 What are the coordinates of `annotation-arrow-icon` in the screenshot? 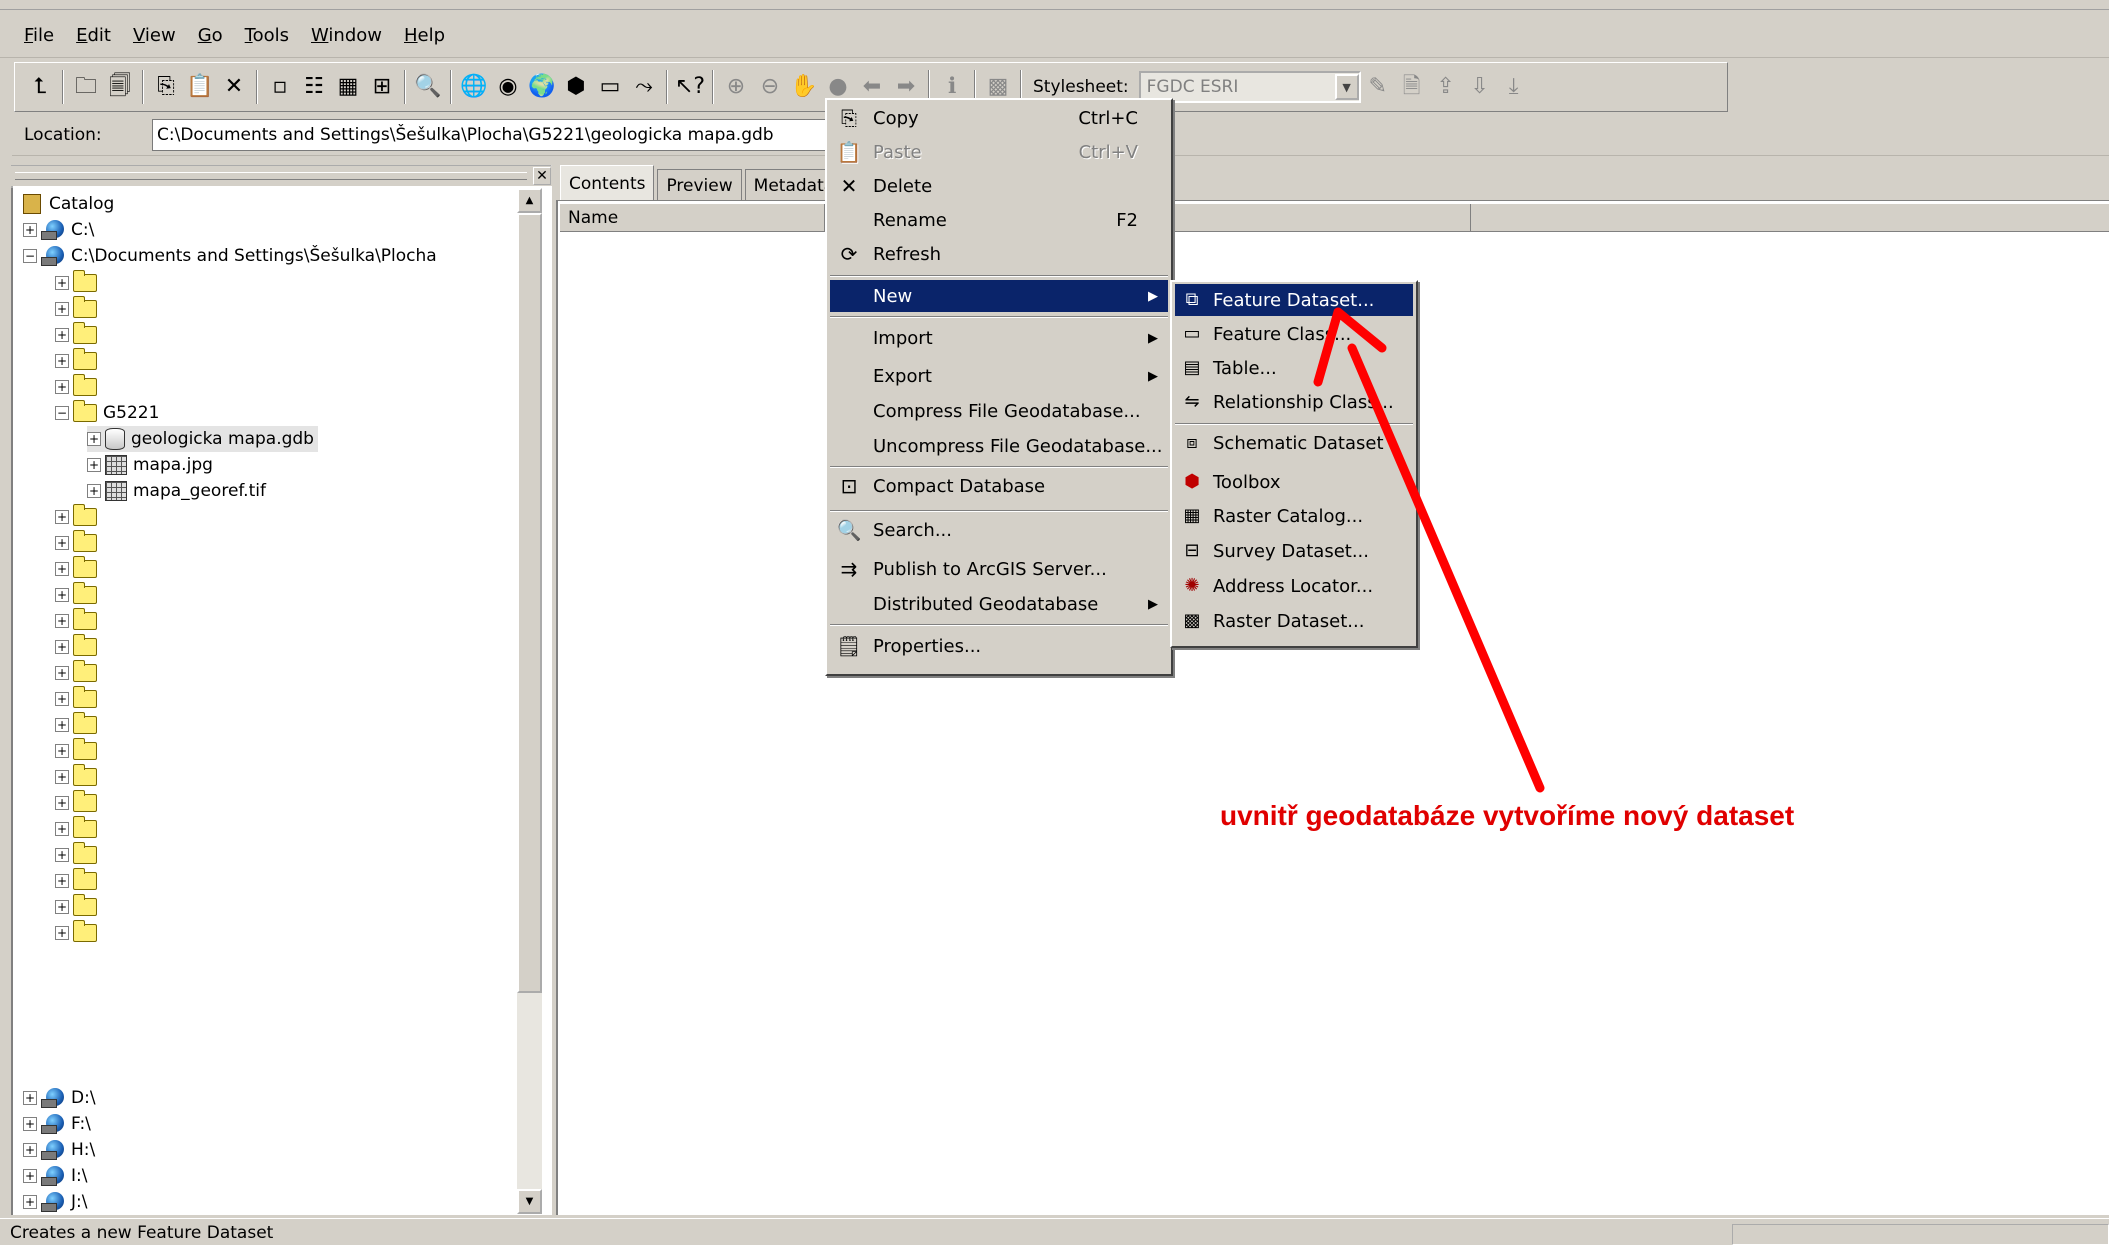 It's located at (1429, 550).